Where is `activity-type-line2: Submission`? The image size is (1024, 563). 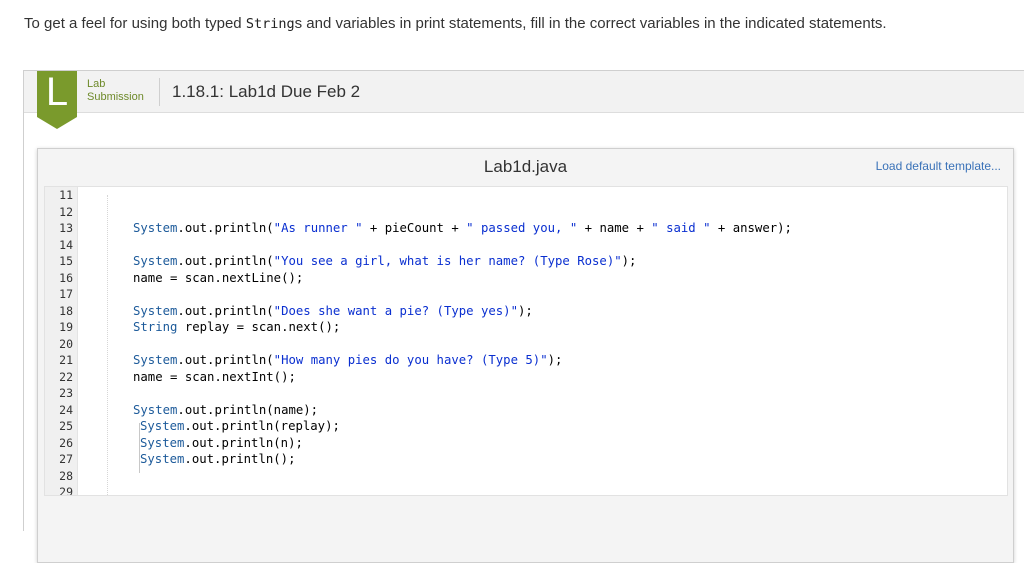 activity-type-line2: Submission is located at coordinates (115, 97).